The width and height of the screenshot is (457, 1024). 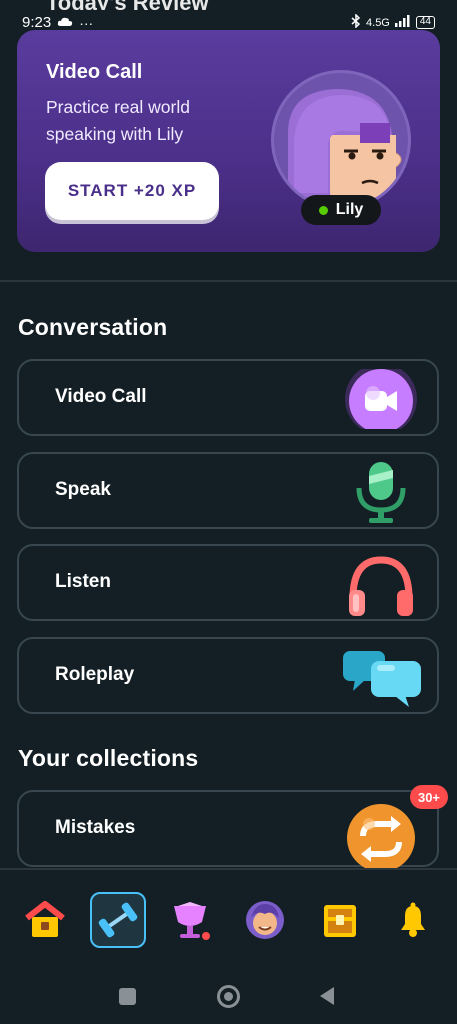 I want to click on collections-heading: Your collections, so click(x=108, y=758).